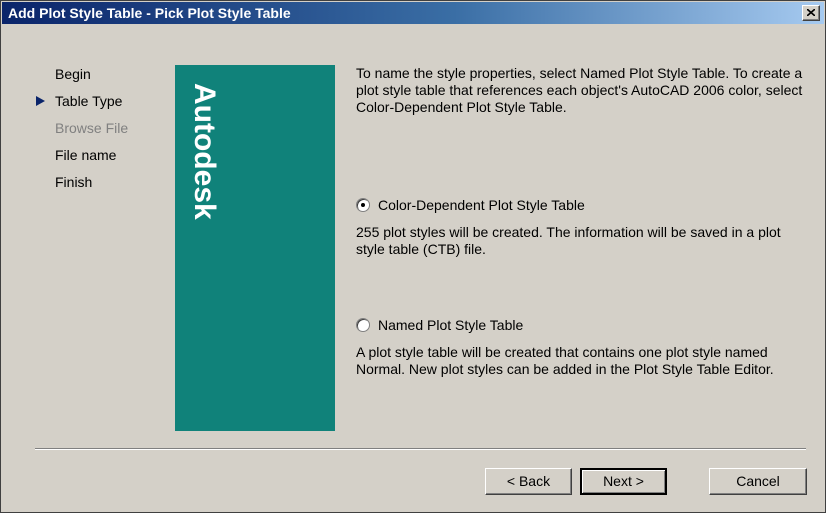  I want to click on radio-checked-icon, so click(363, 205).